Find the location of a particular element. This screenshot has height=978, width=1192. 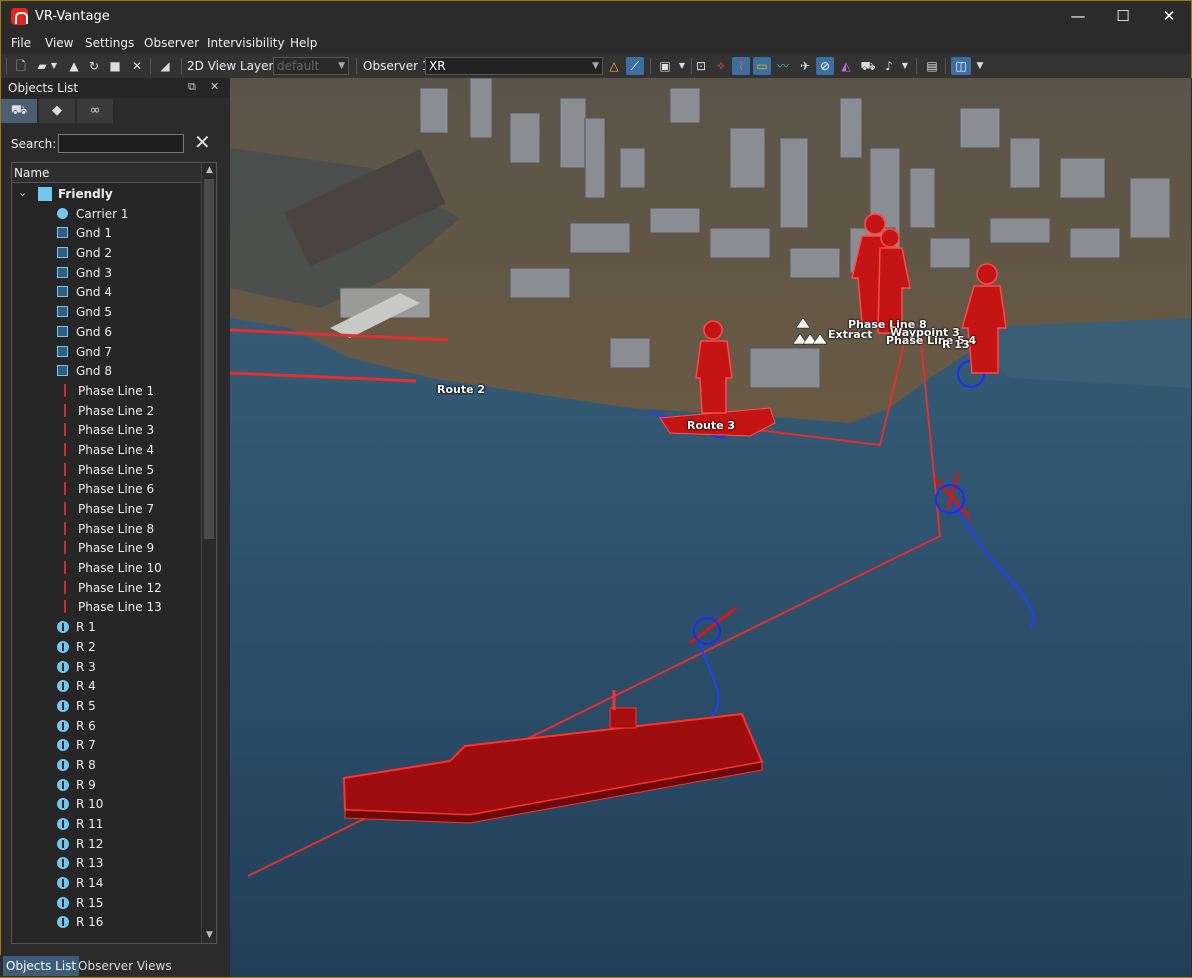

panel-close-icon: ✕ is located at coordinates (214, 86).